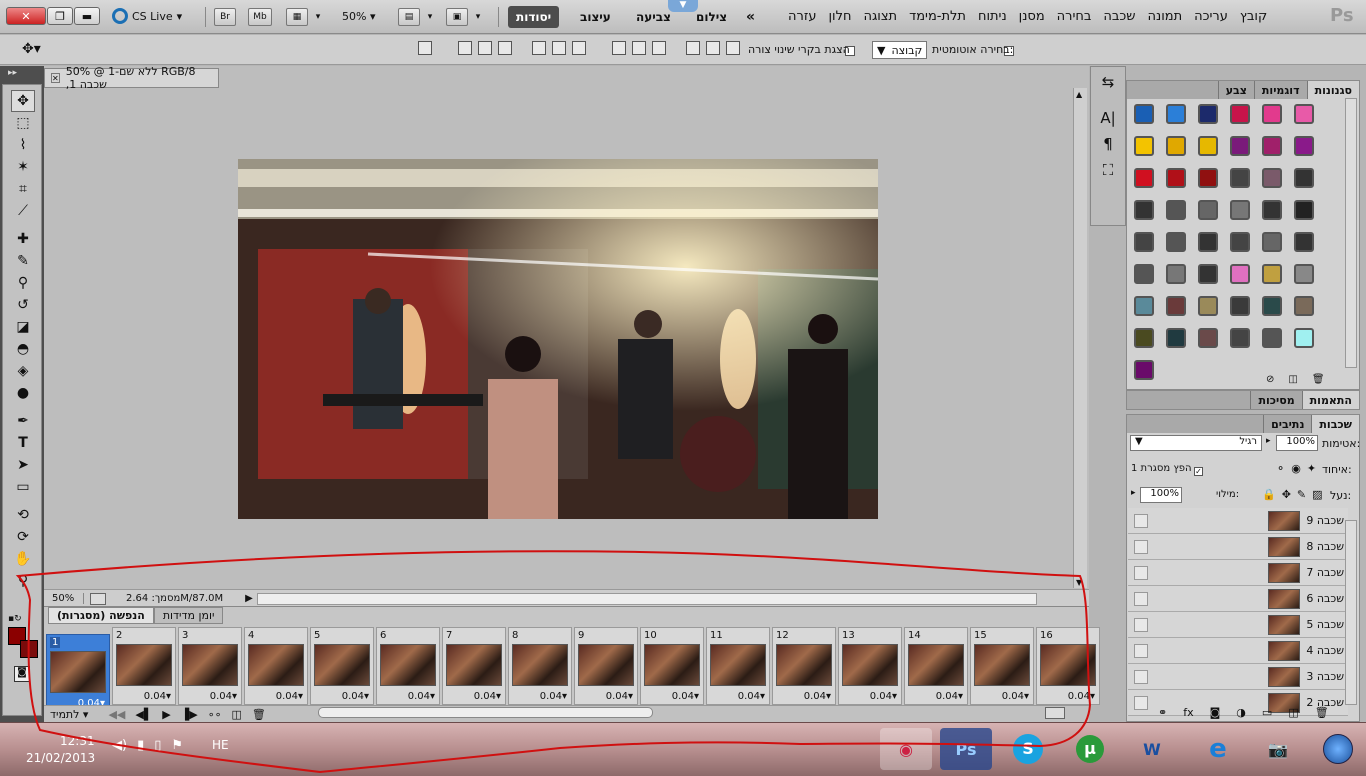 Image resolution: width=1366 pixels, height=776 pixels. Describe the element at coordinates (23, 537) in the screenshot. I see `3d-orbit-icon: ⟳` at that location.